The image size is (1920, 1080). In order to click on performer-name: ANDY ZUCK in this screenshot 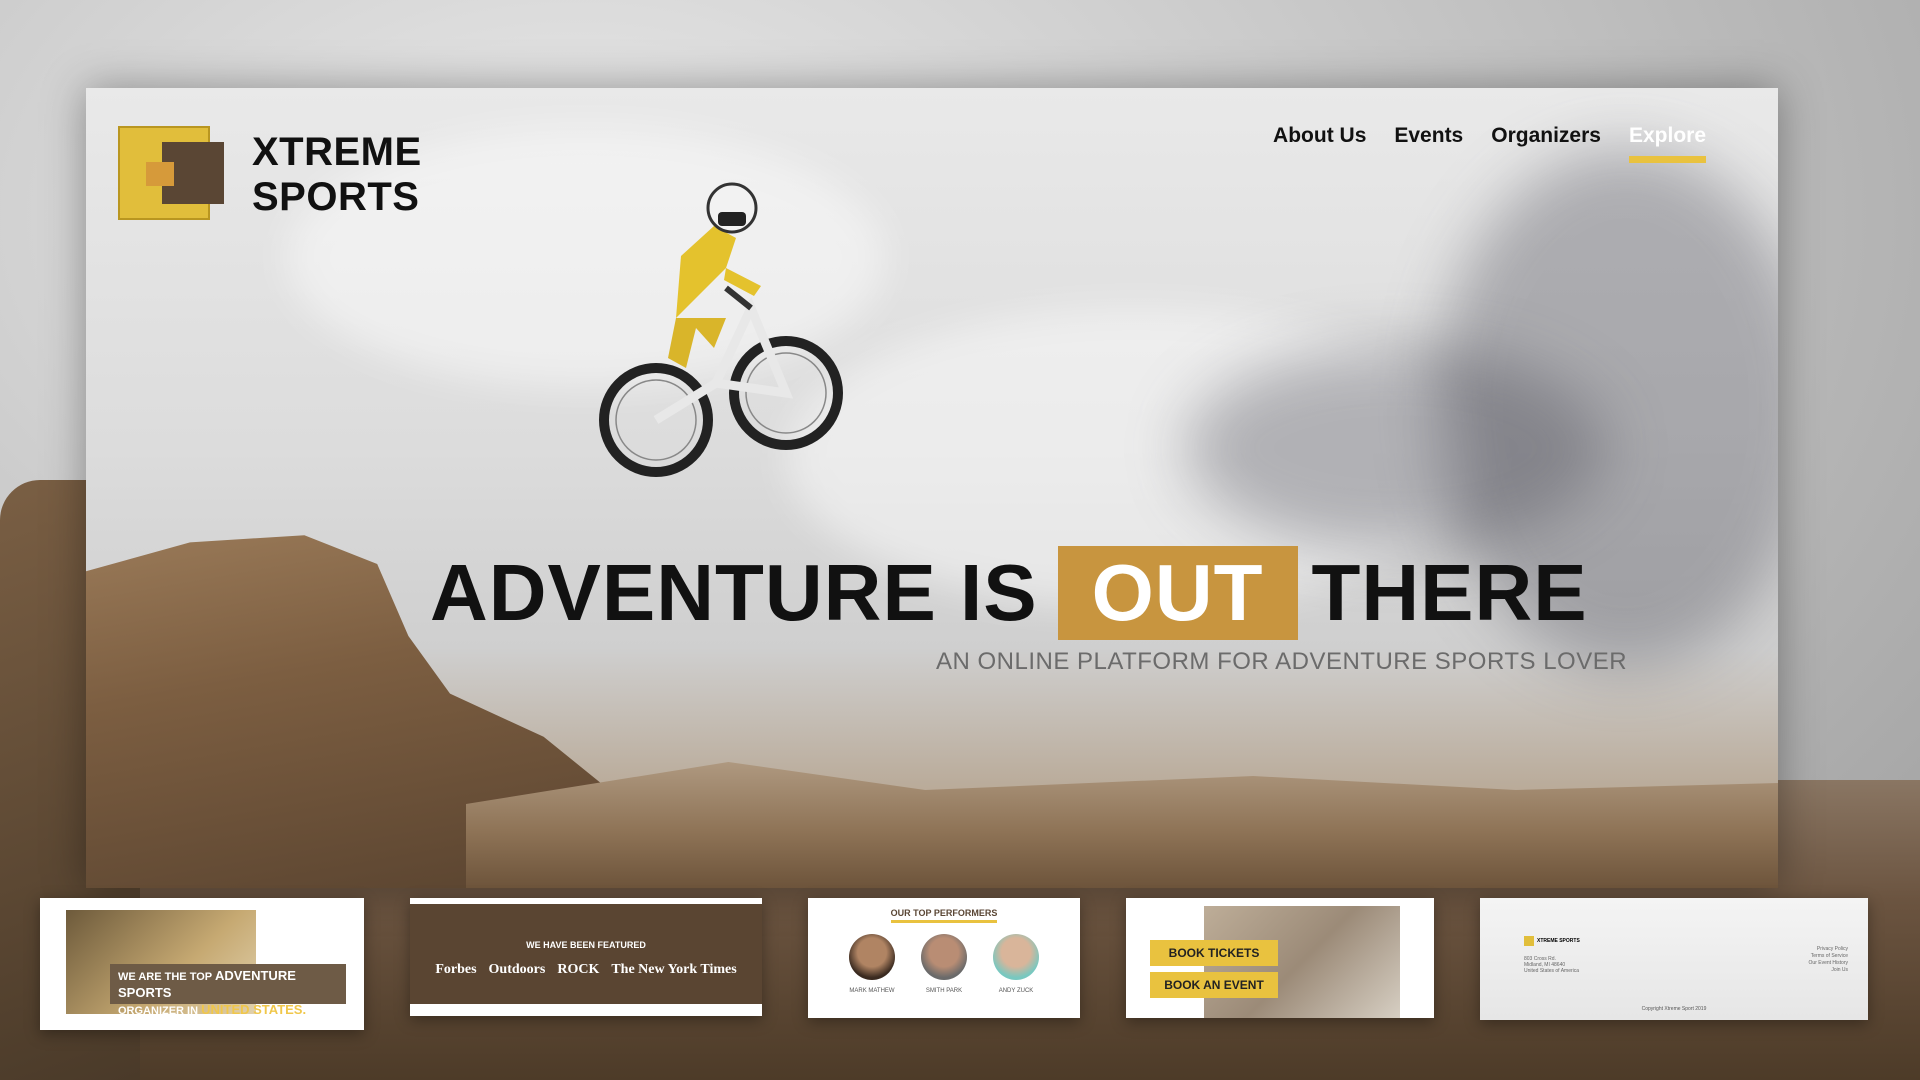, I will do `click(1016, 991)`.